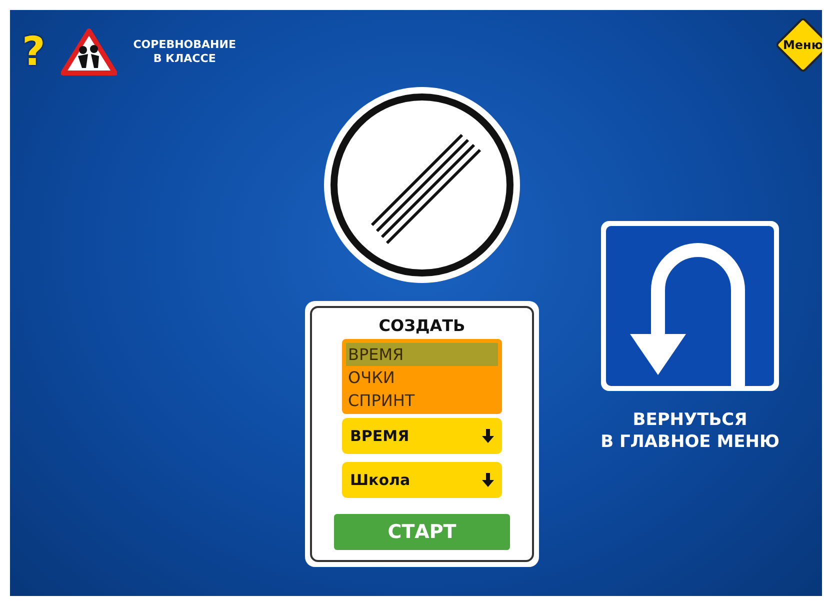  What do you see at coordinates (184, 51) in the screenshot?
I see `page-title: СОРЕВНОВАНИЕ В КЛАССЕ` at bounding box center [184, 51].